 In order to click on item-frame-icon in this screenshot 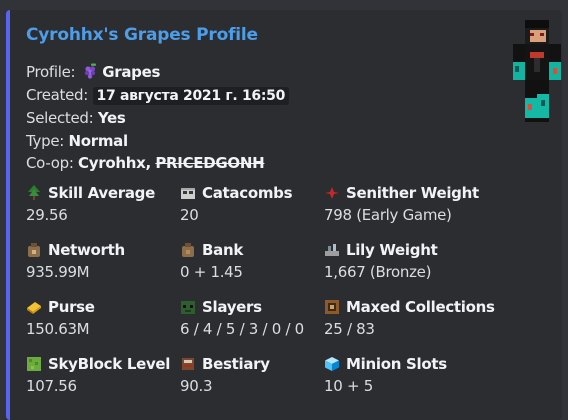, I will do `click(332, 307)`.